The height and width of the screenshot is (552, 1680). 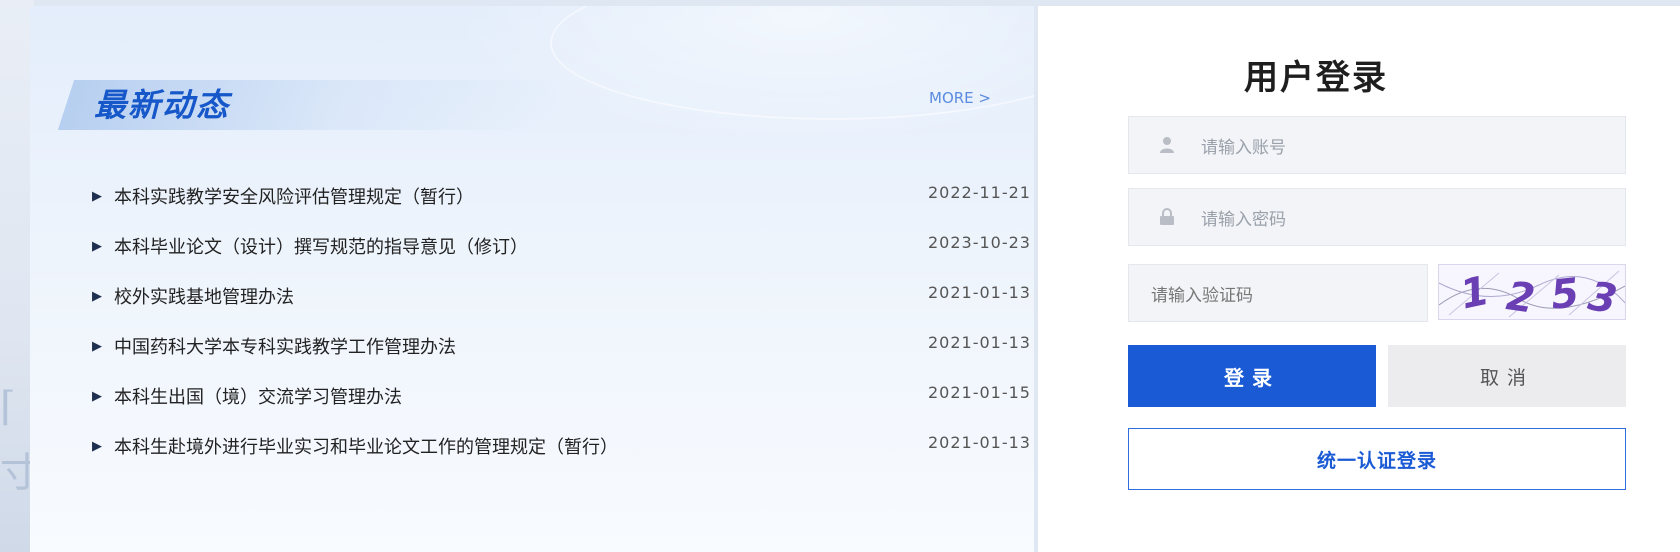 What do you see at coordinates (1377, 145) in the screenshot?
I see `account-field: 请输入账号` at bounding box center [1377, 145].